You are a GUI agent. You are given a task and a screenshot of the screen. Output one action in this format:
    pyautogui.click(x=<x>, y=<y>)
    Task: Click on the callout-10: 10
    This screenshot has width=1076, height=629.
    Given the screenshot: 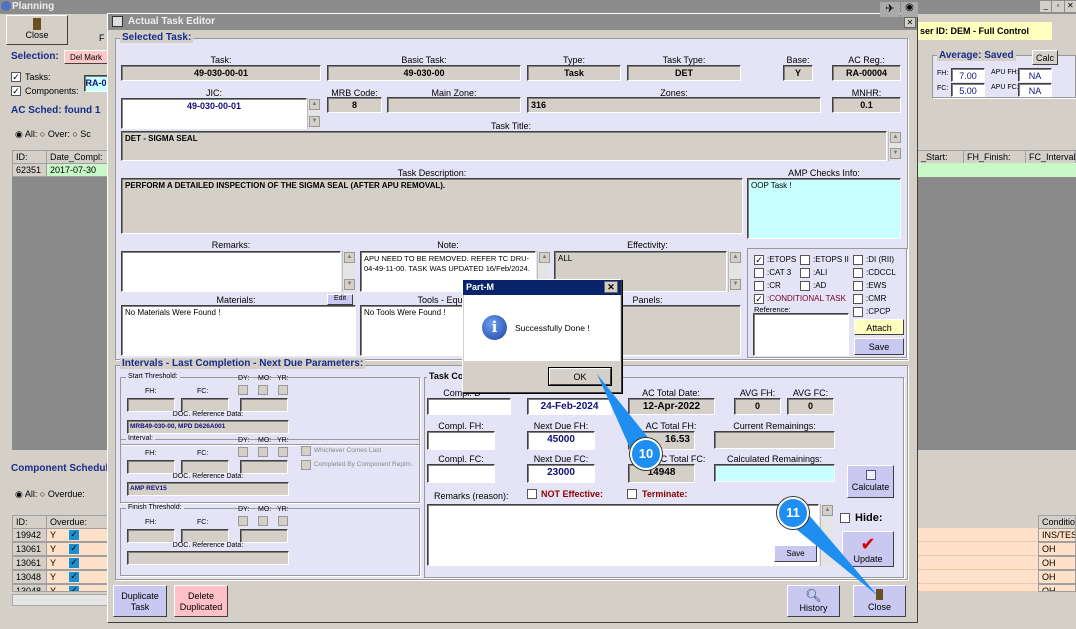 What is the action you would take?
    pyautogui.click(x=646, y=454)
    